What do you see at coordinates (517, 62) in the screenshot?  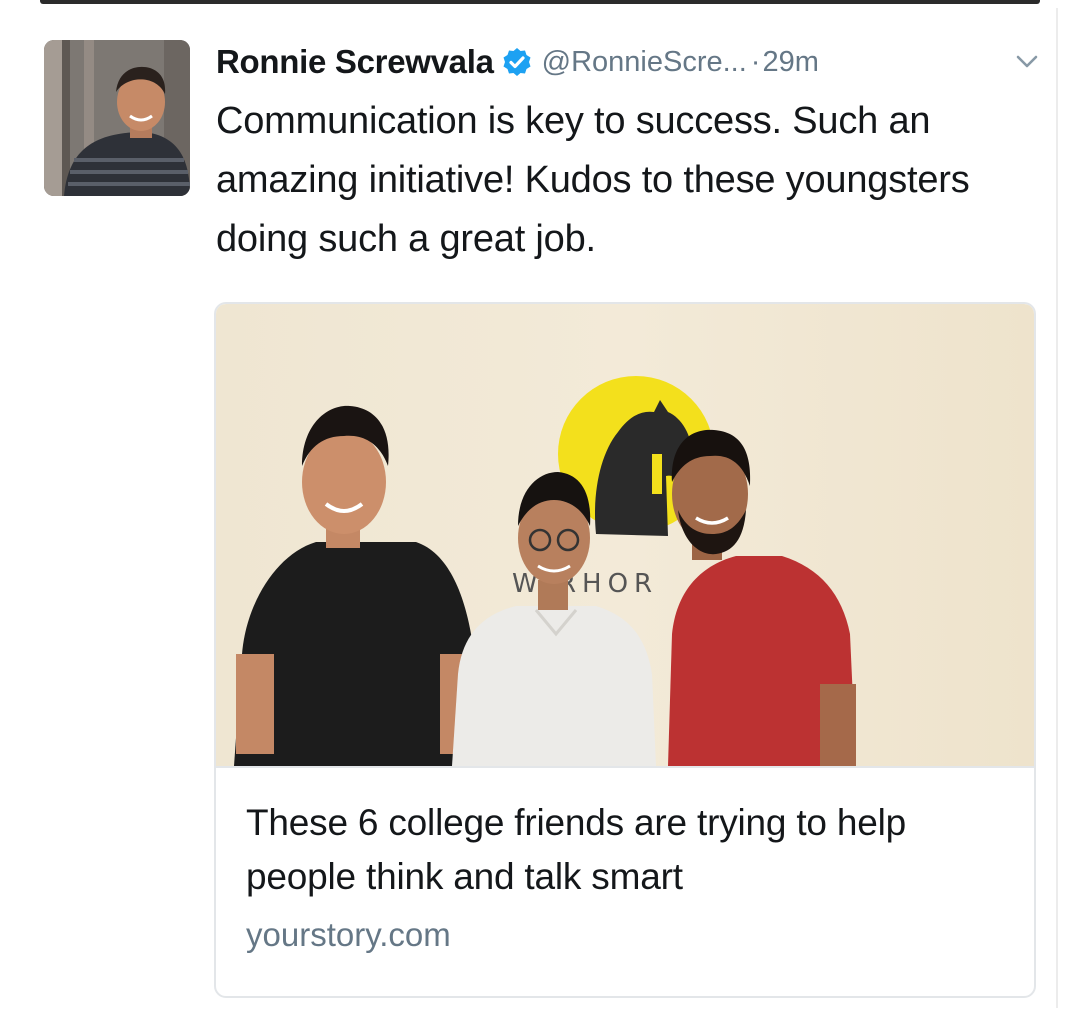 I see `verified-badge-icon` at bounding box center [517, 62].